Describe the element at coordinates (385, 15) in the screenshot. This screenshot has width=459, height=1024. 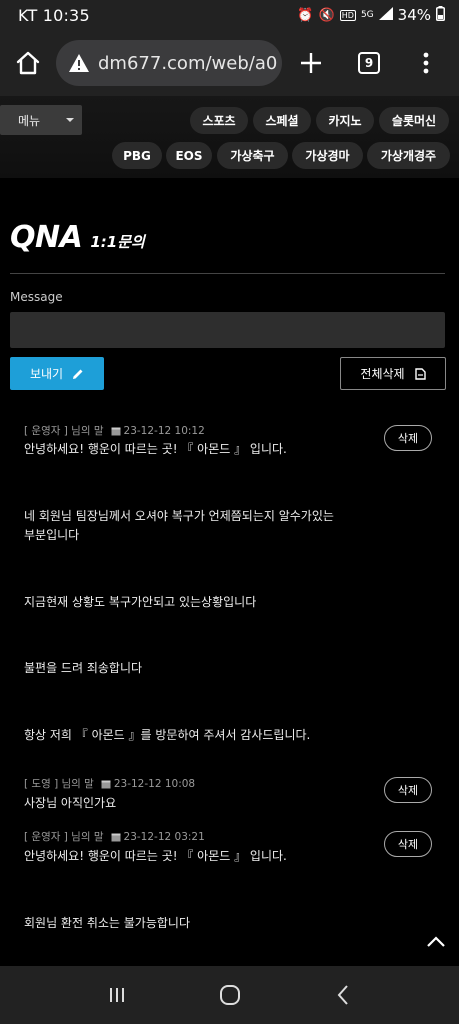
I see `signal-icon` at that location.